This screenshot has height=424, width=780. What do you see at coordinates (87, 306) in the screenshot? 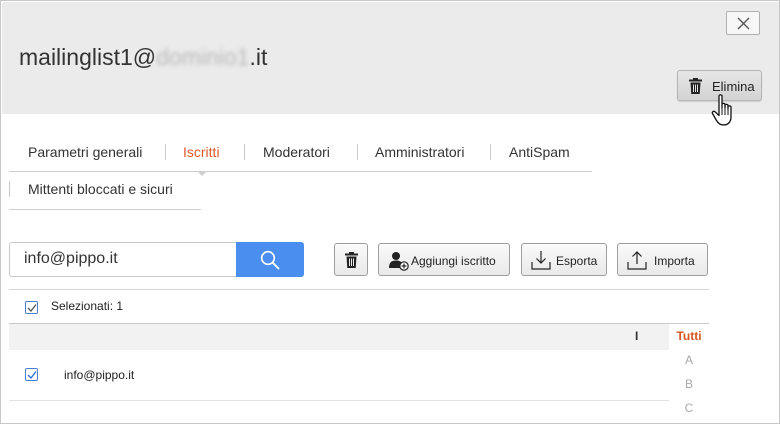
I see `selected-count: Selezionati: 1` at bounding box center [87, 306].